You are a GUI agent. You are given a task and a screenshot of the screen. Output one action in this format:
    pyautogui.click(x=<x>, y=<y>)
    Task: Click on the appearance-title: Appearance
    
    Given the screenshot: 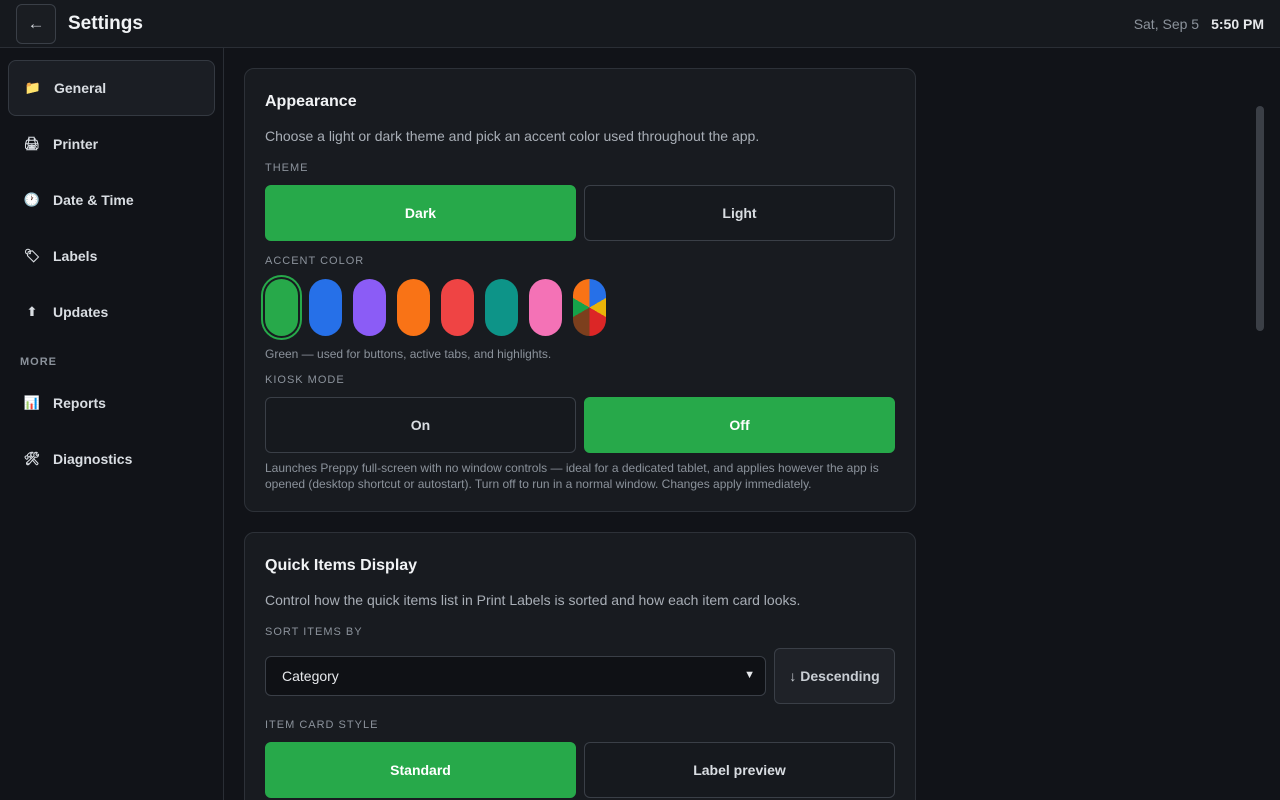 What is the action you would take?
    pyautogui.click(x=311, y=101)
    